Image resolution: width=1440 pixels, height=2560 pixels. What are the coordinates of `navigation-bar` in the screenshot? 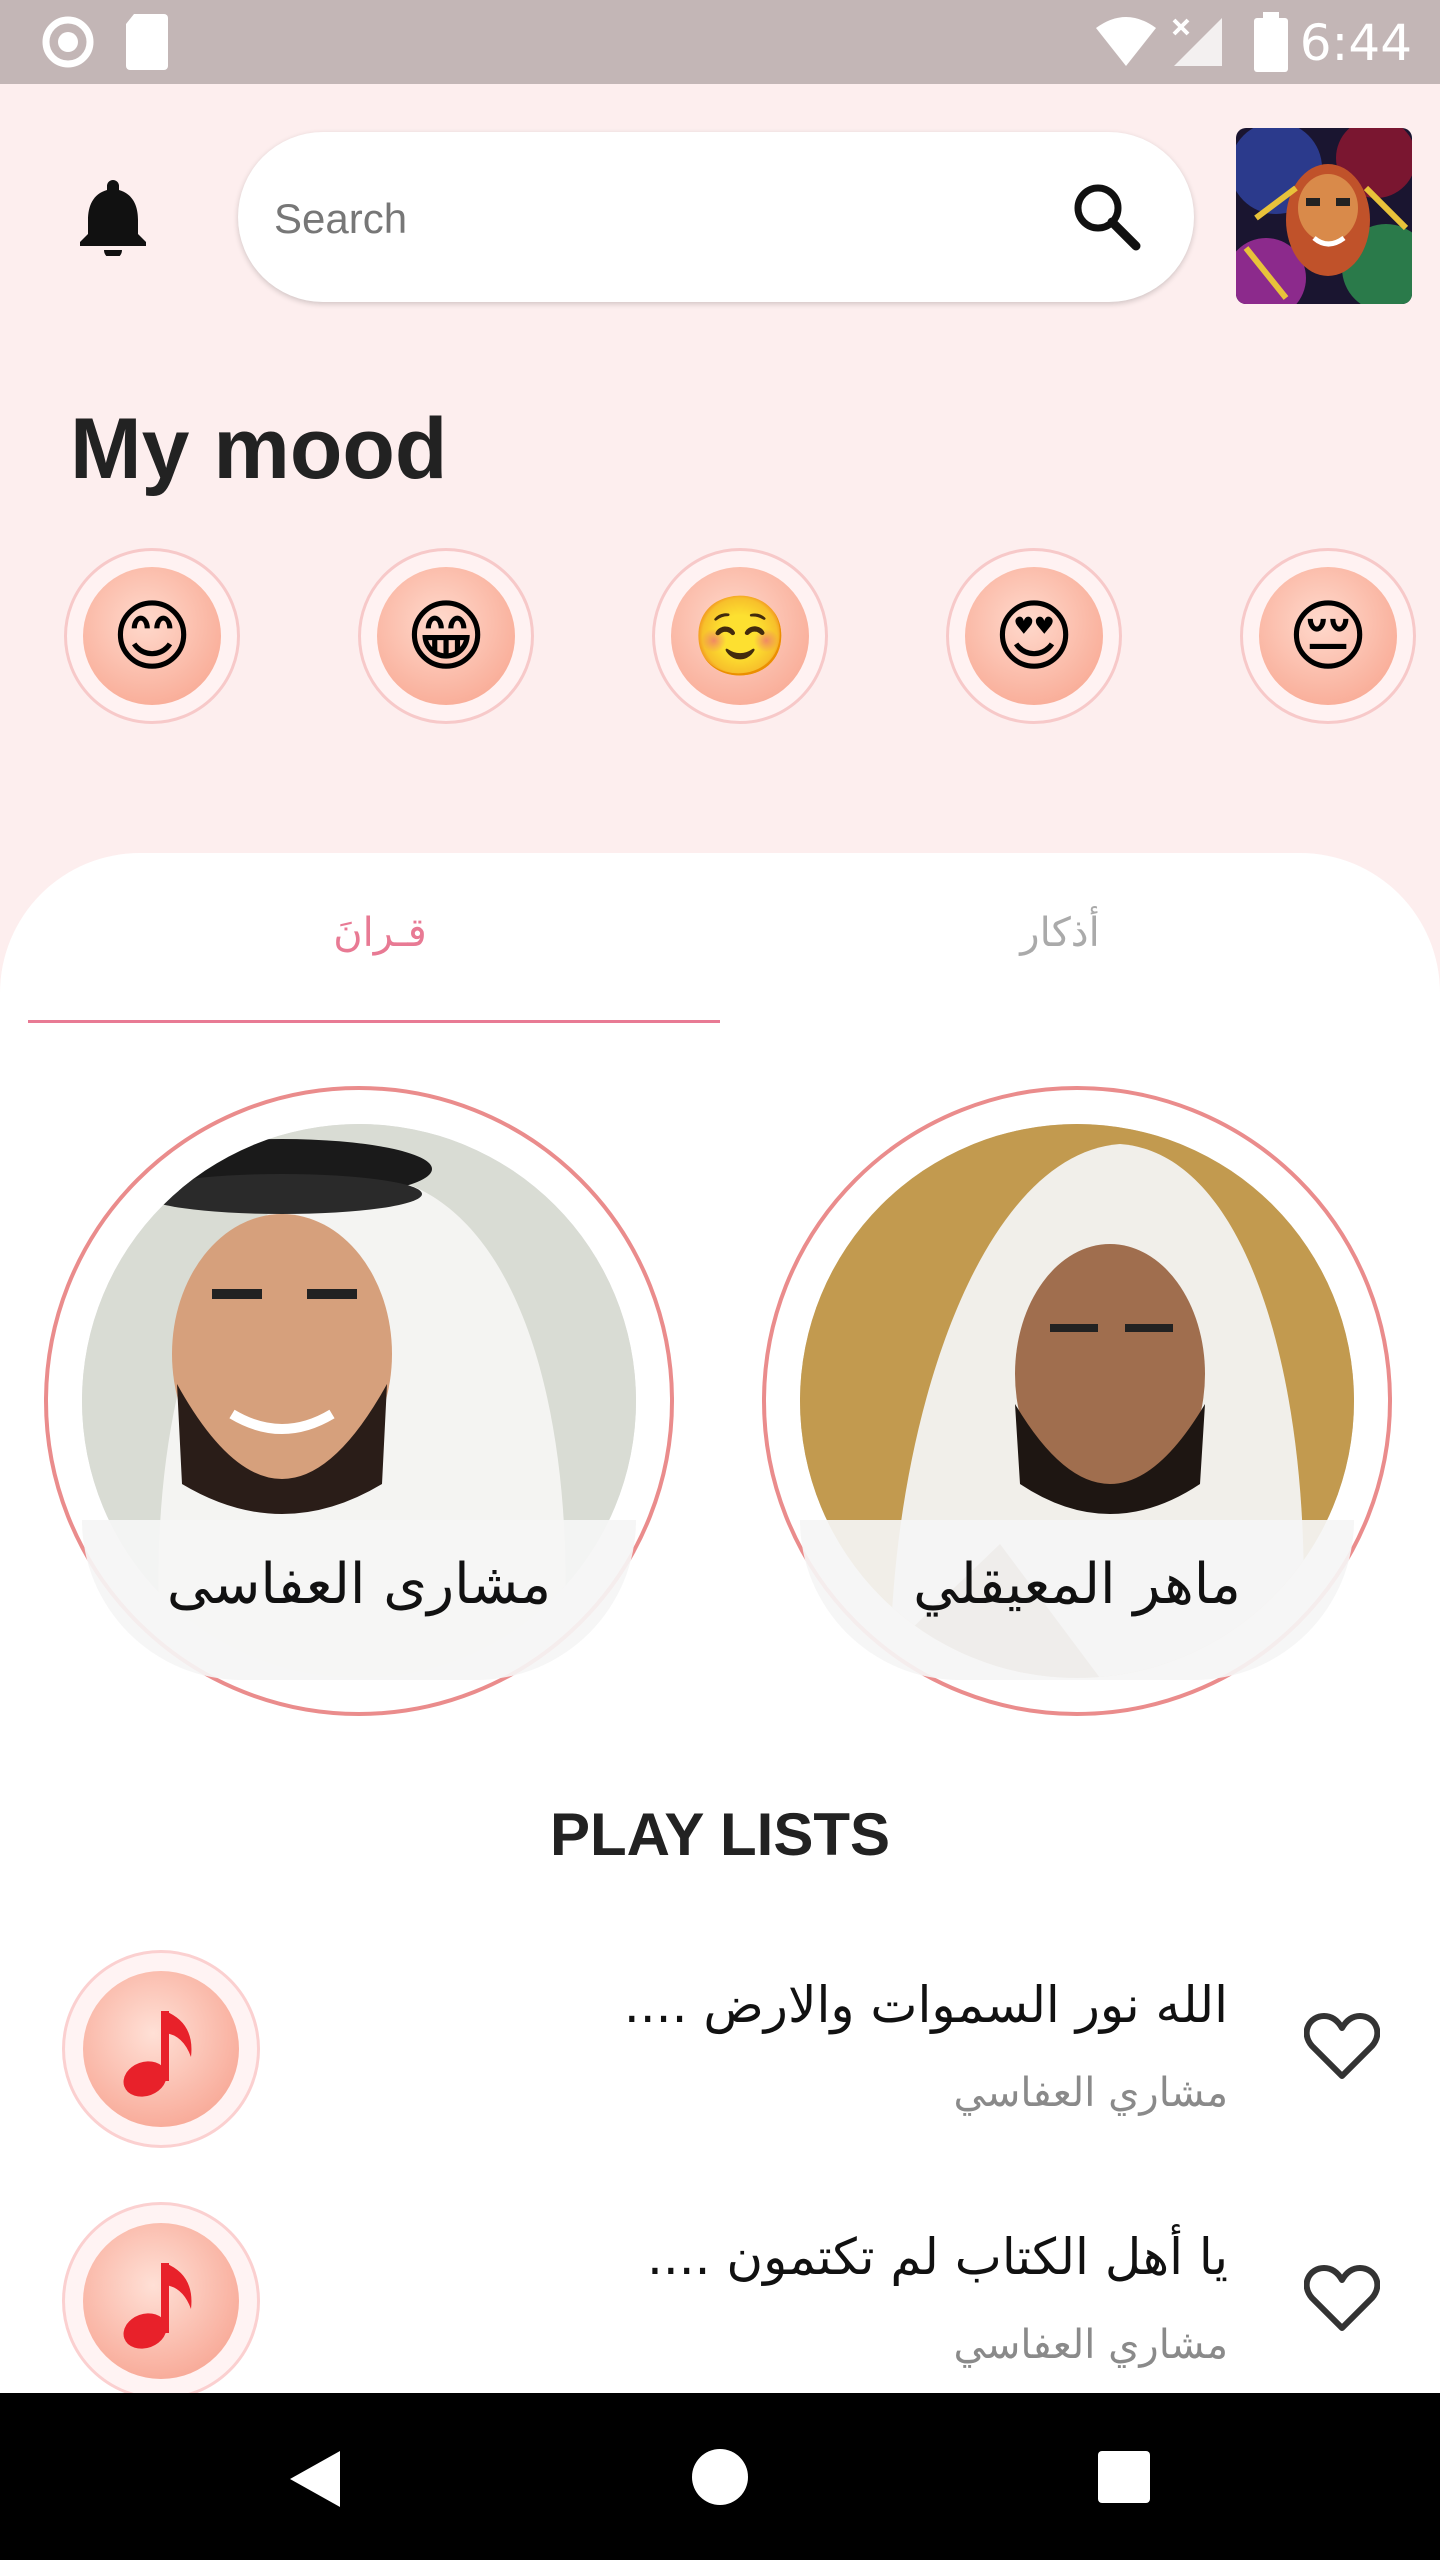 It's located at (720, 2476).